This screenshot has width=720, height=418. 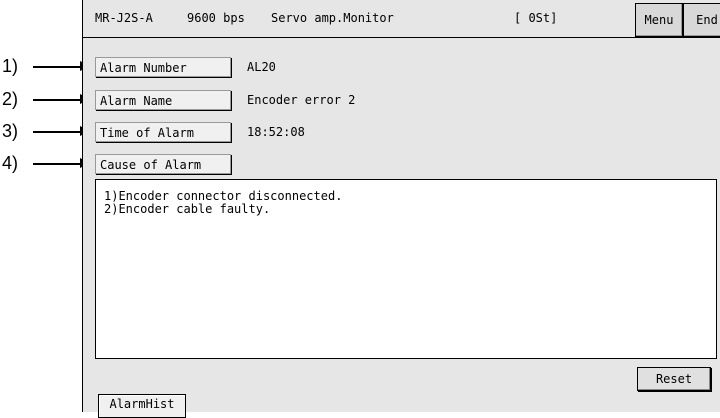 I want to click on menu-button: Menu, so click(x=659, y=20).